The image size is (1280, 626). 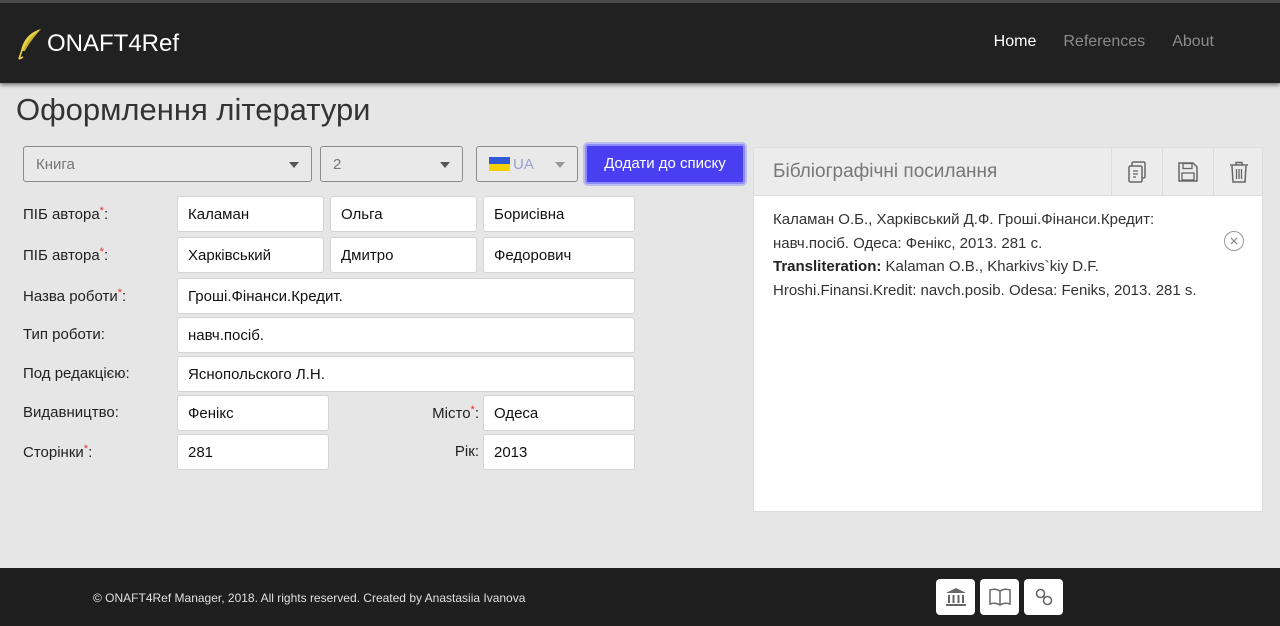 I want to click on bank-icon, so click(x=955, y=597).